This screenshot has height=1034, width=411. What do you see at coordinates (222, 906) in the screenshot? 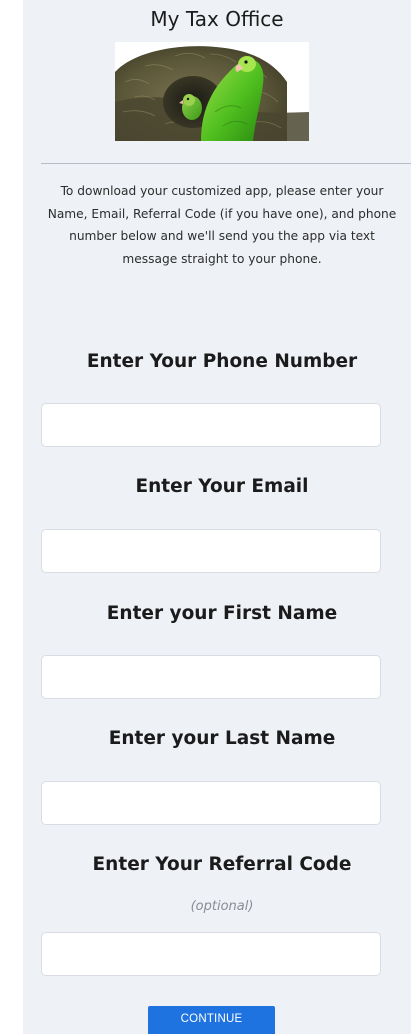
I see `referral-optional-note: (optional)` at bounding box center [222, 906].